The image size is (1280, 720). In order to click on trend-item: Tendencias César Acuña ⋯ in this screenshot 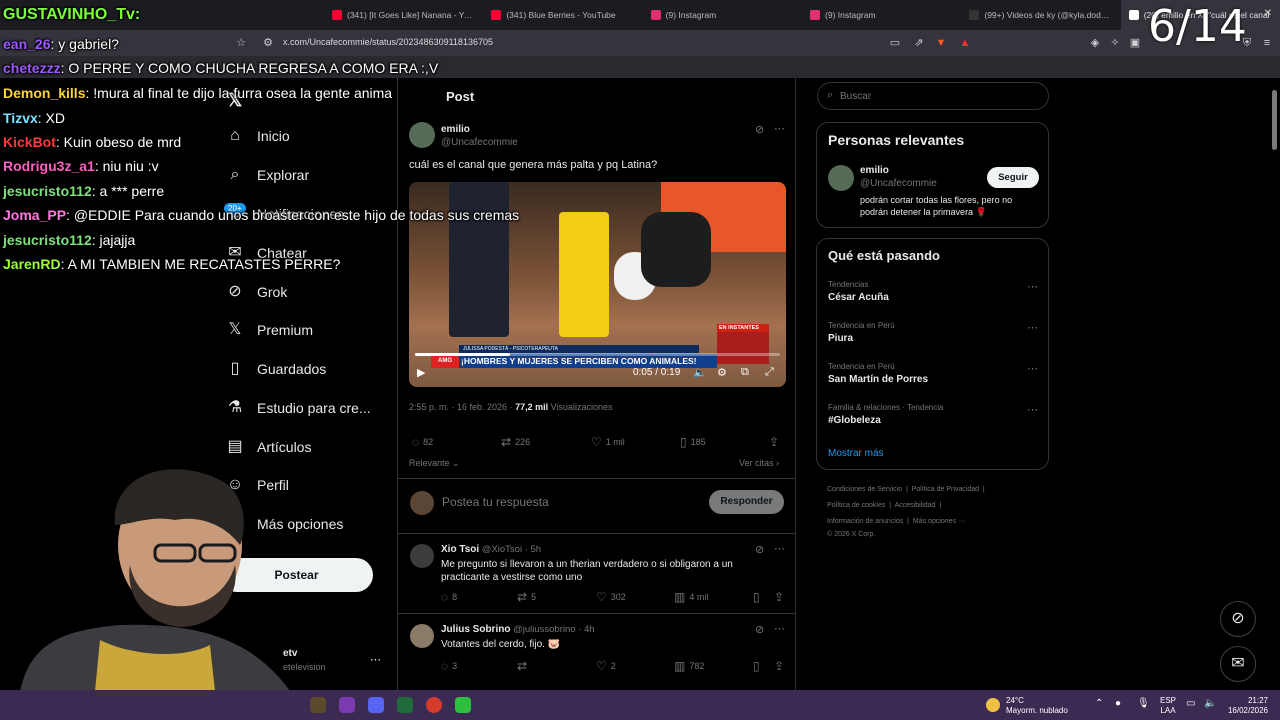, I will do `click(933, 291)`.